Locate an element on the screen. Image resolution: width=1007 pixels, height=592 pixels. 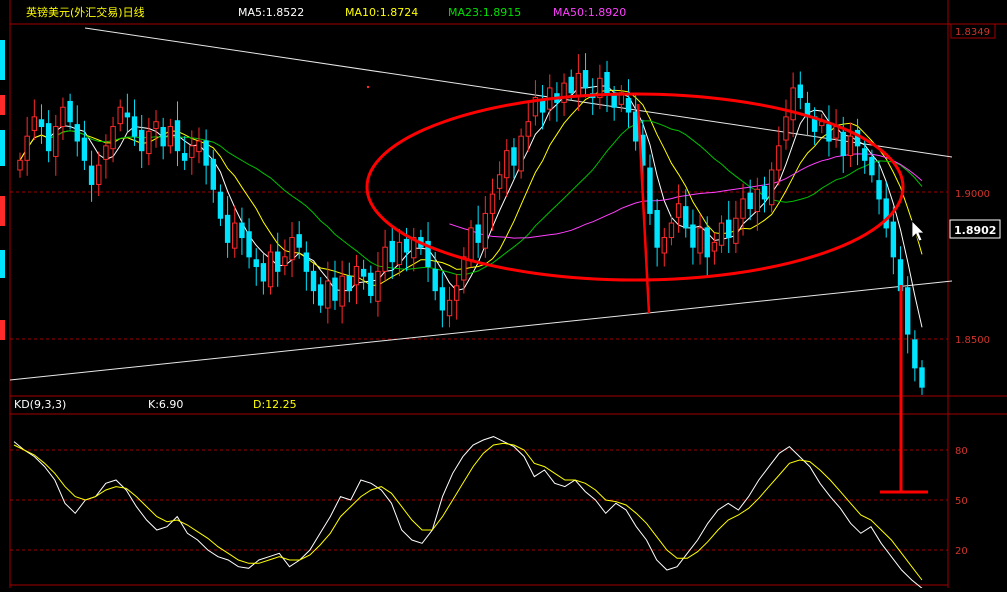
price-tick-1900: 1.9000 is located at coordinates (972, 194).